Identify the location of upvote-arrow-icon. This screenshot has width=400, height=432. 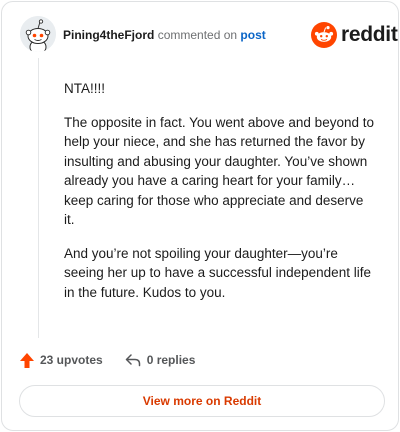
(27, 360).